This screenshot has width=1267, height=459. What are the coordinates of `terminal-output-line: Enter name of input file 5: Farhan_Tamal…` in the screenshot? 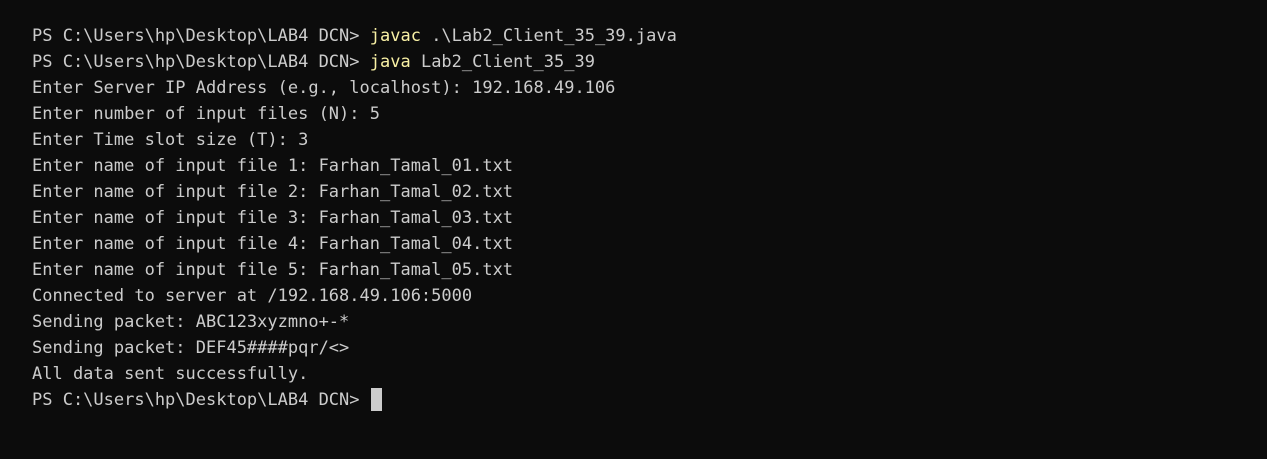 It's located at (273, 270).